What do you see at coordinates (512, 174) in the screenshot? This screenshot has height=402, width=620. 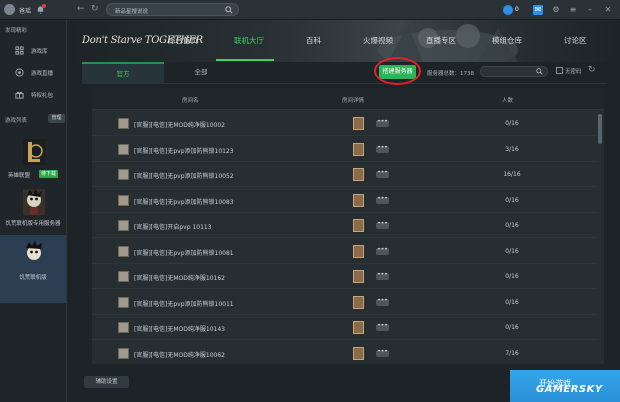 I see `player-count: 16/16` at bounding box center [512, 174].